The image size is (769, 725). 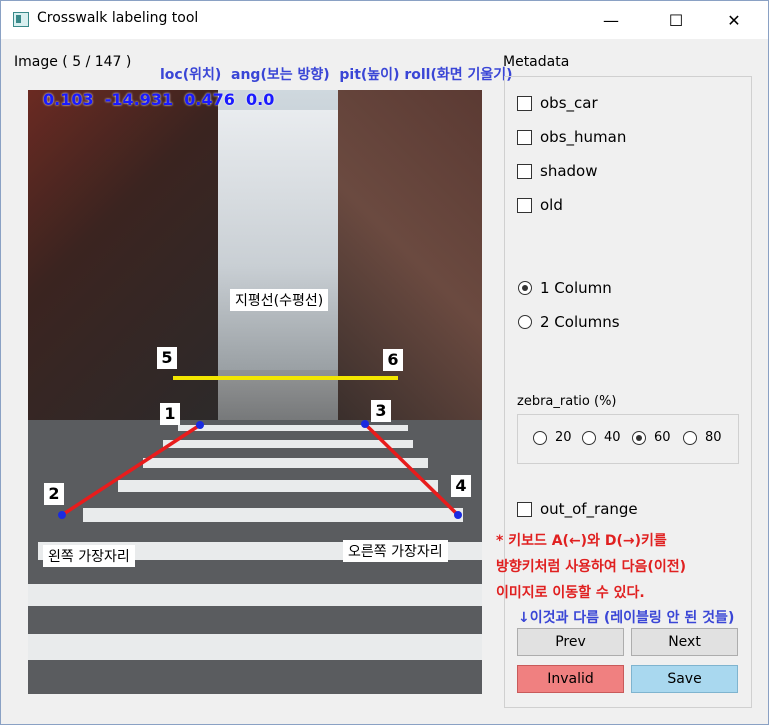 What do you see at coordinates (552, 437) in the screenshot?
I see `zebra-radio-20: 20` at bounding box center [552, 437].